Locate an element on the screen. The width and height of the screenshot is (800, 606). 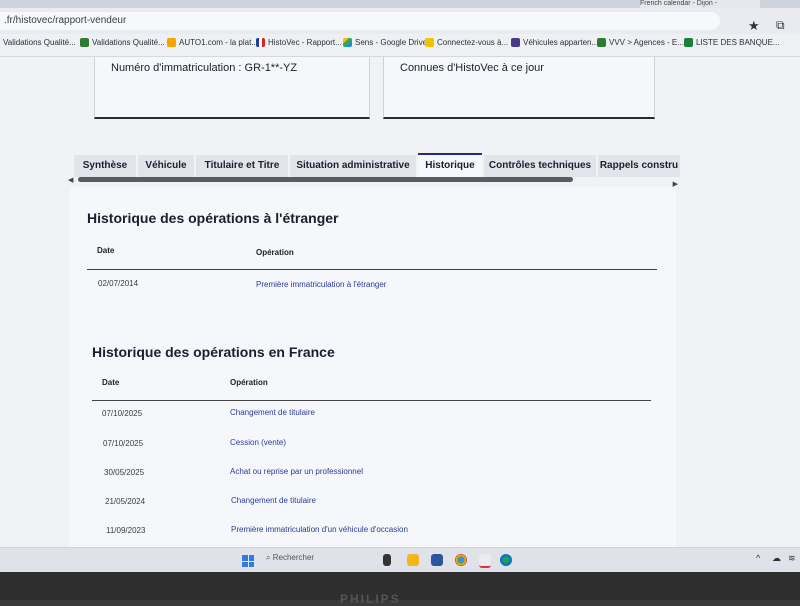
etranger-date: 02/07/2014 is located at coordinates (118, 283).